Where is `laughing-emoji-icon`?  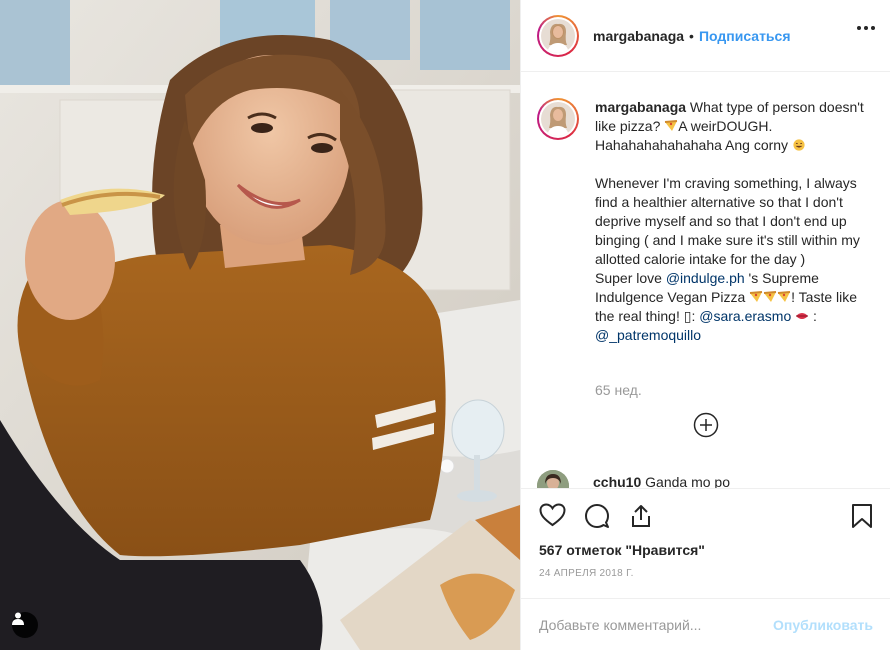
laughing-emoji-icon is located at coordinates (799, 145).